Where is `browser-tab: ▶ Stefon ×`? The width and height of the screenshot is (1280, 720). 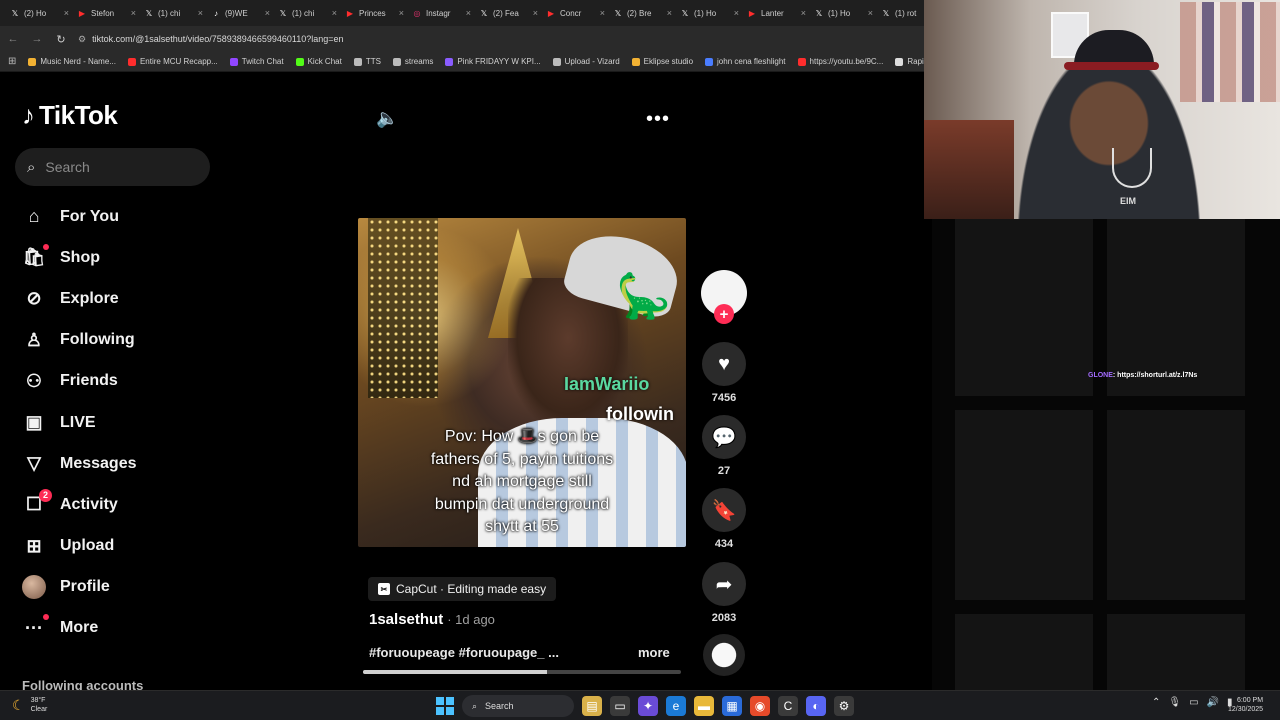
browser-tab: ▶ Stefon × is located at coordinates (106, 13).